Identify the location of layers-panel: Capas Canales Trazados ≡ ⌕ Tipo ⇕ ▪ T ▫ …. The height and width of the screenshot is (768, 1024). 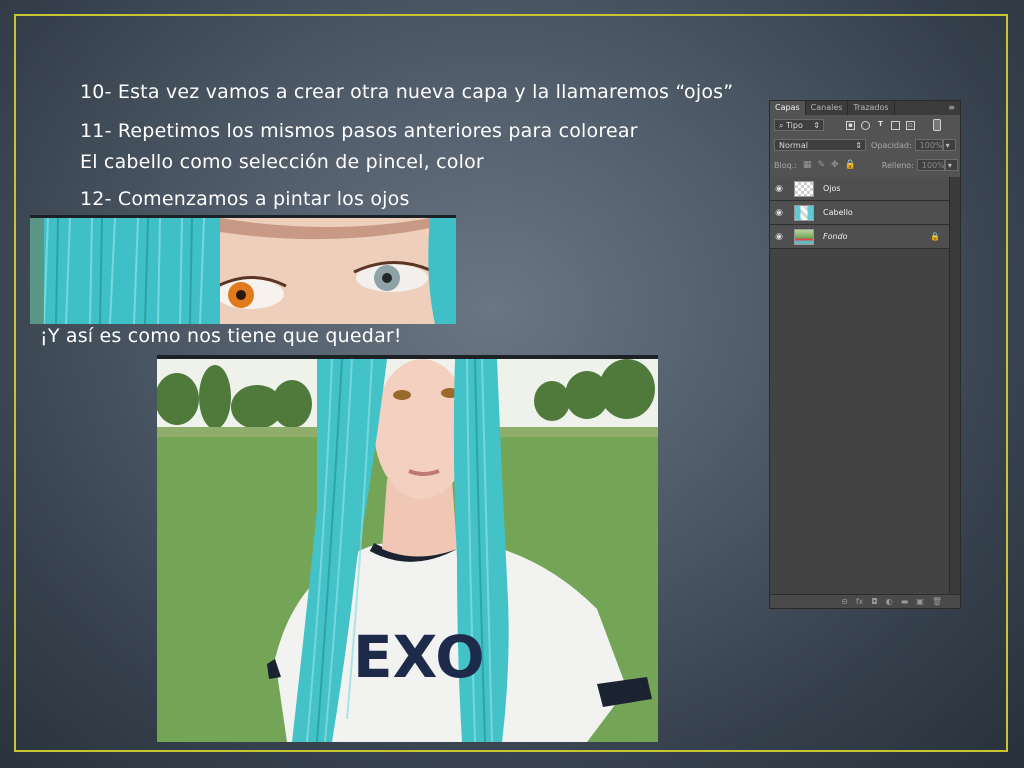
(865, 354).